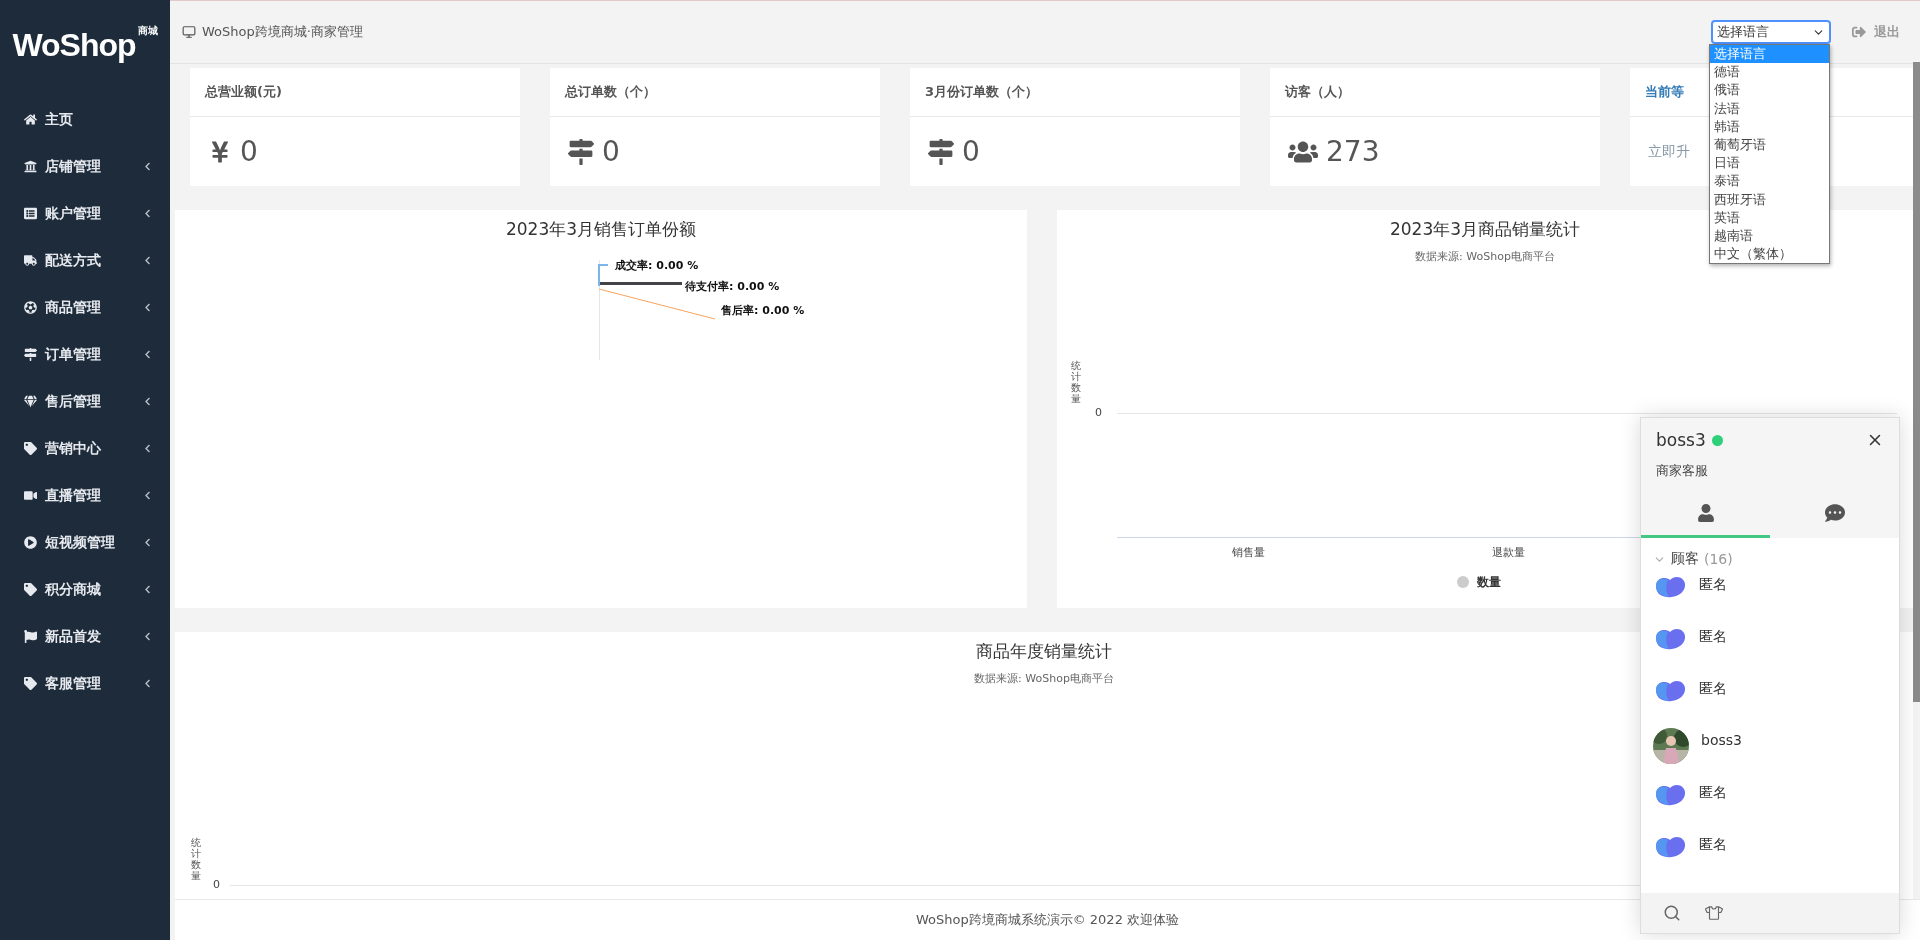  I want to click on language-option: 俄语, so click(1769, 90).